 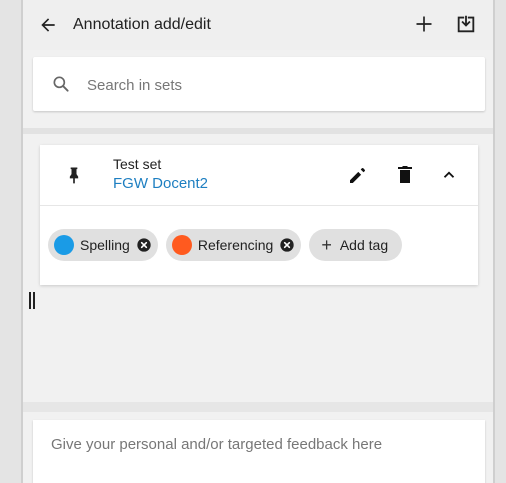 I want to click on page-title: Annotation add/edit, so click(x=142, y=24).